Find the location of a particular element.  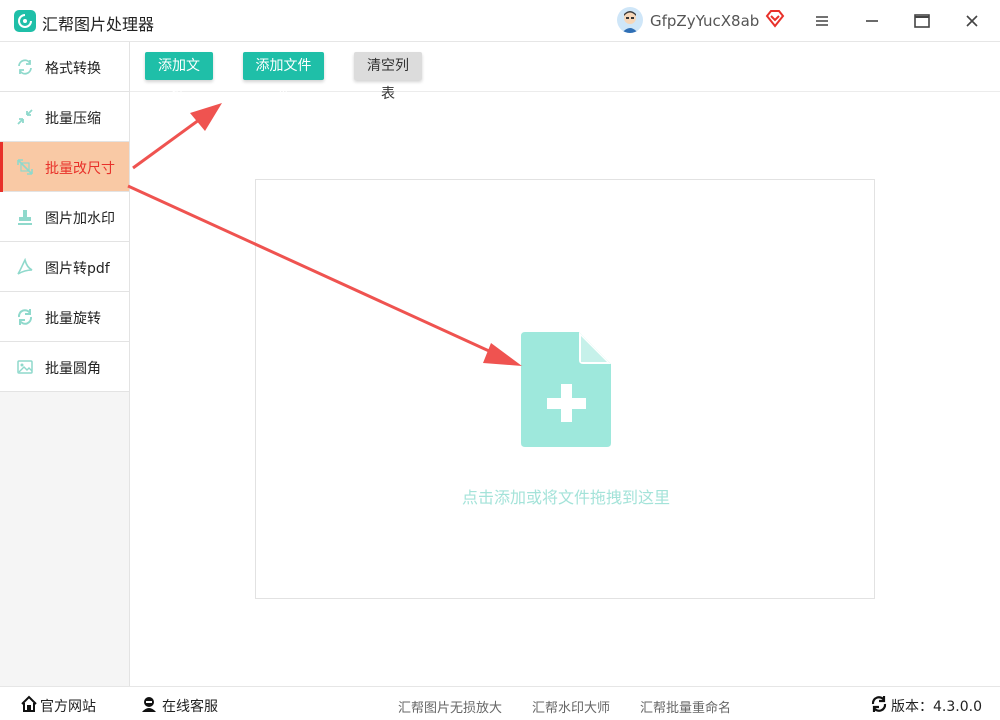

username: GfpZyYucX8ab is located at coordinates (704, 21).